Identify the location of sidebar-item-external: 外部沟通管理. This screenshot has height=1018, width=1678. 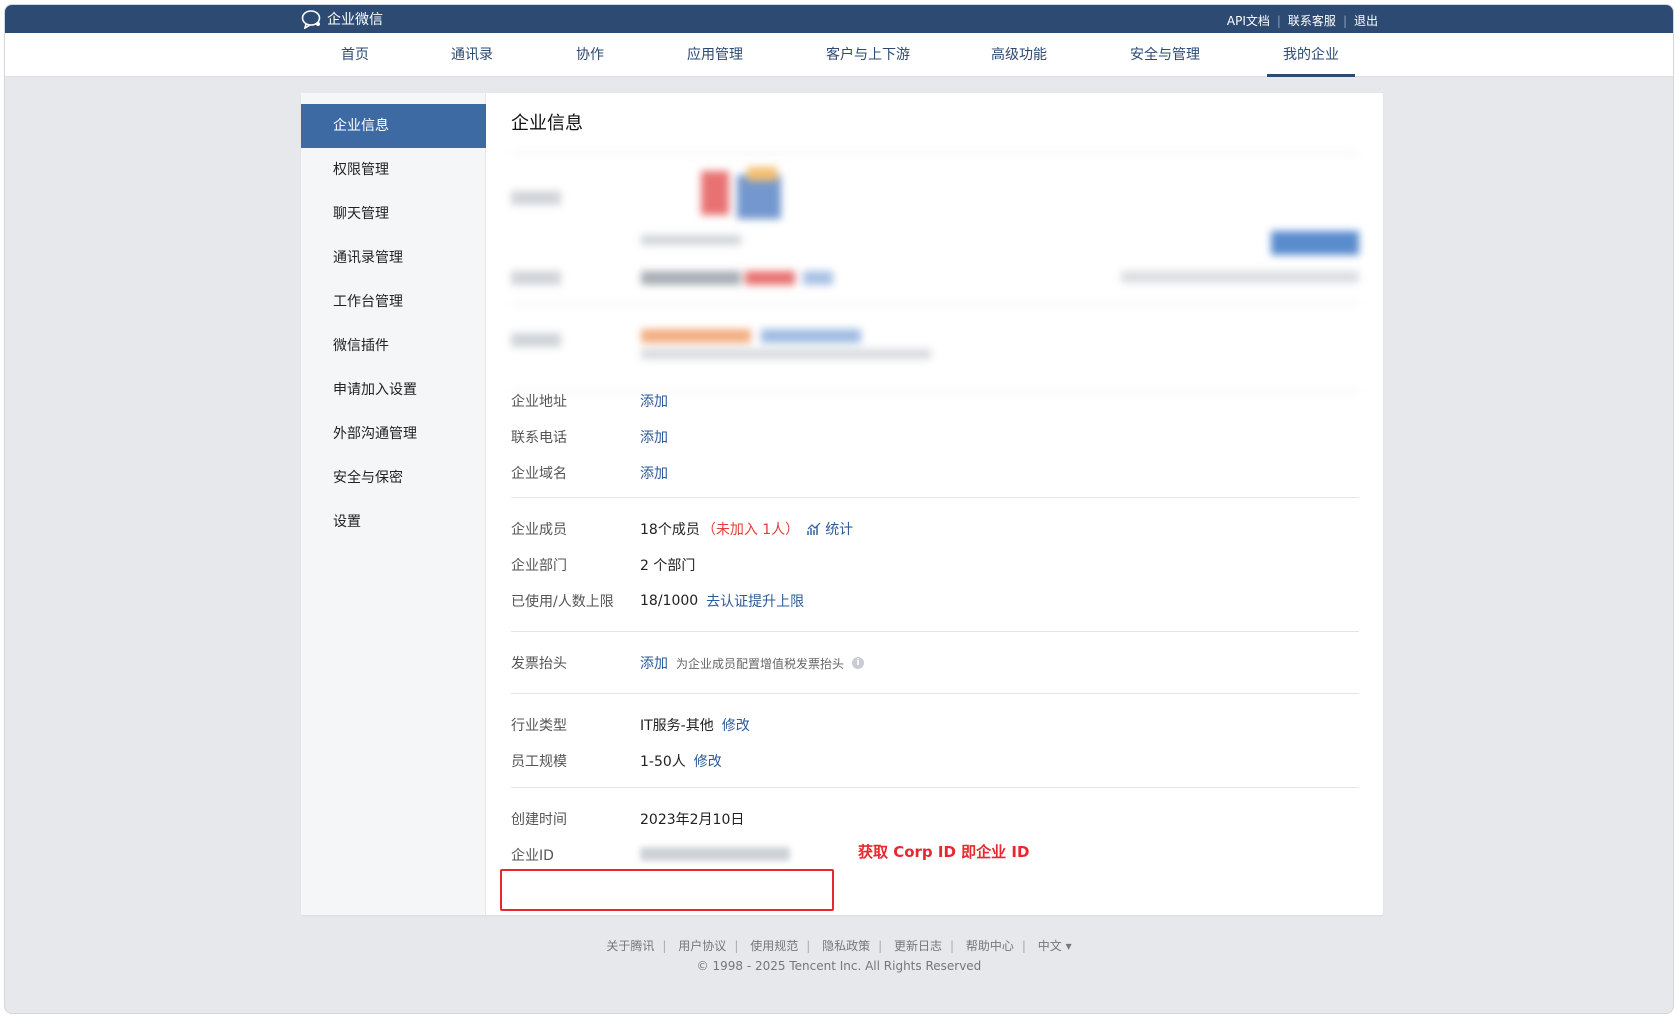
(393, 434).